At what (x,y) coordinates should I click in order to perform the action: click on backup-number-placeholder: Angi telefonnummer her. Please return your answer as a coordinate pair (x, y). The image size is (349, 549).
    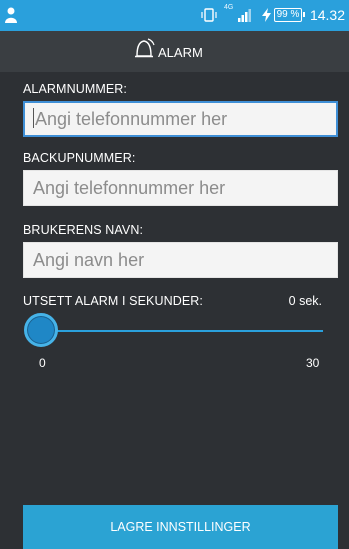
    Looking at the image, I should click on (129, 188).